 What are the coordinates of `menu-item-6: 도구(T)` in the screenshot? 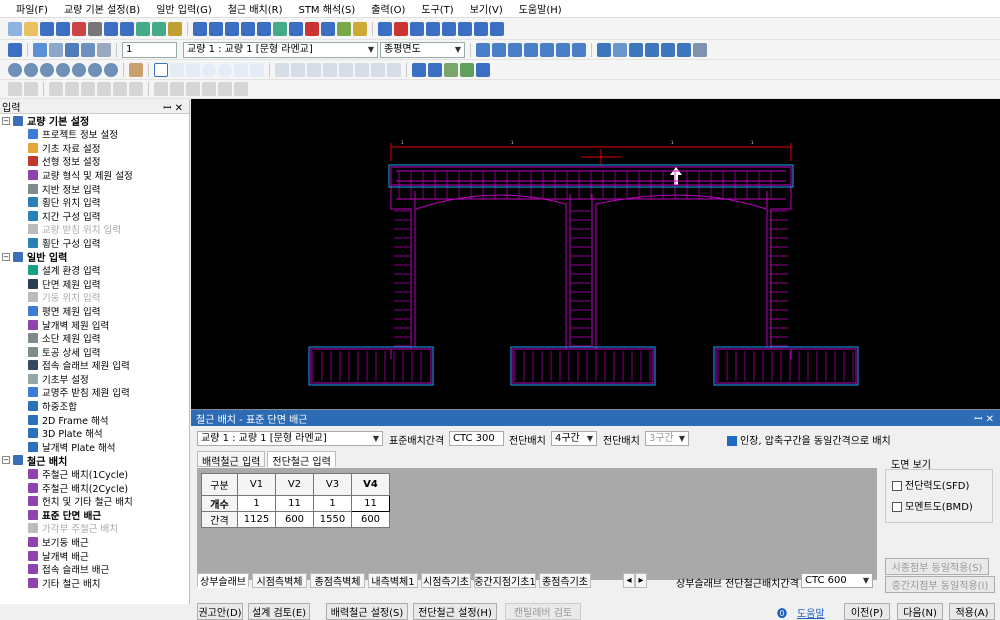 It's located at (437, 8).